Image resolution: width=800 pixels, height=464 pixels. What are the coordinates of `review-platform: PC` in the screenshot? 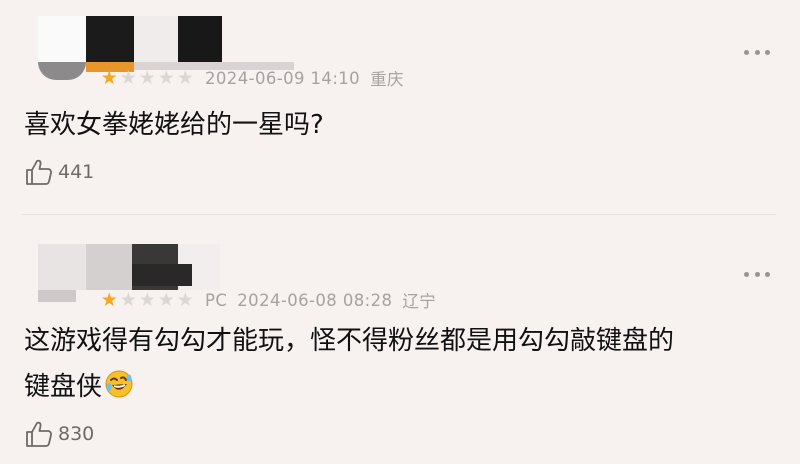 It's located at (216, 300).